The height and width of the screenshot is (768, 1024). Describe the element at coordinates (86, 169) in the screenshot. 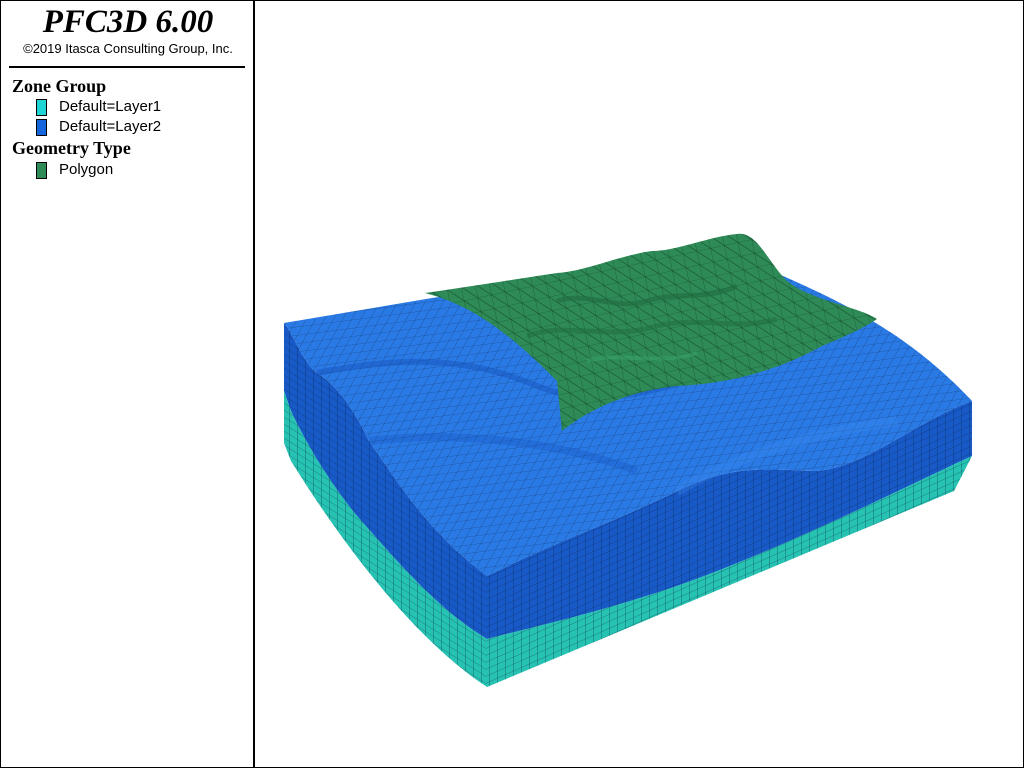

I see `legend-item-label: Polygon` at that location.